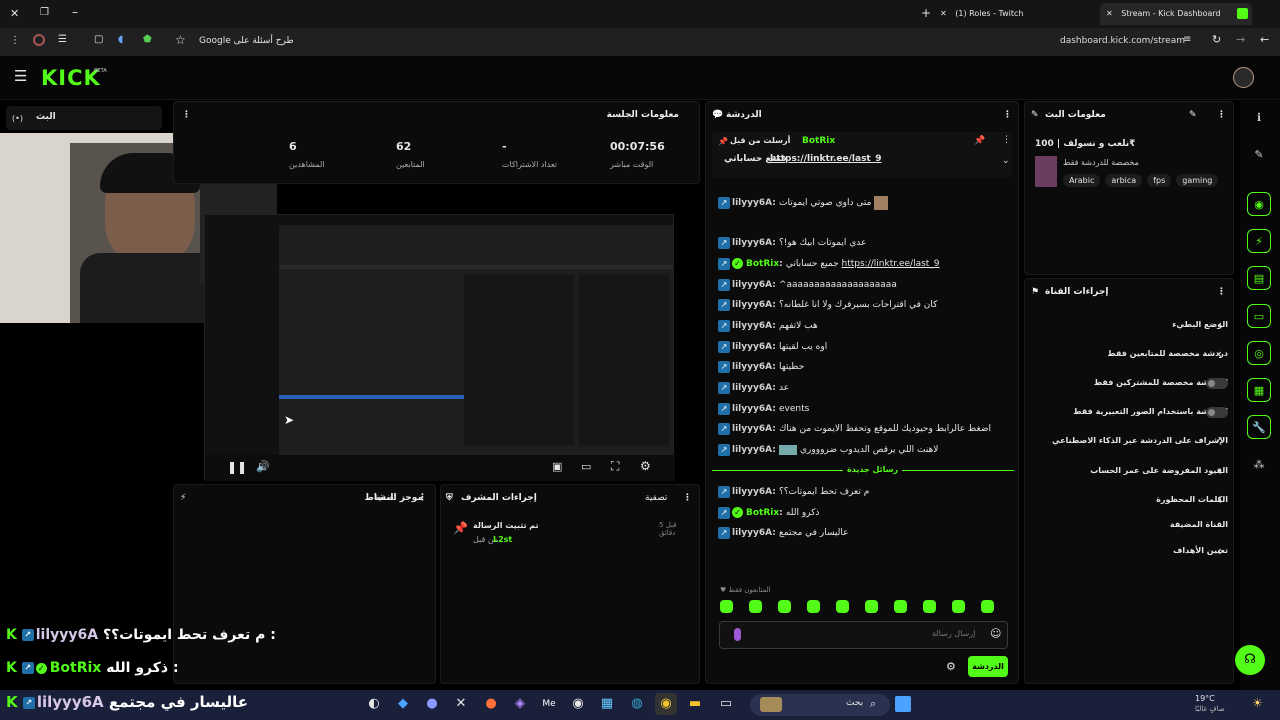 This screenshot has width=1280, height=720. Describe the element at coordinates (666, 704) in the screenshot. I see `taskbar-chrome-icon: ◉` at that location.